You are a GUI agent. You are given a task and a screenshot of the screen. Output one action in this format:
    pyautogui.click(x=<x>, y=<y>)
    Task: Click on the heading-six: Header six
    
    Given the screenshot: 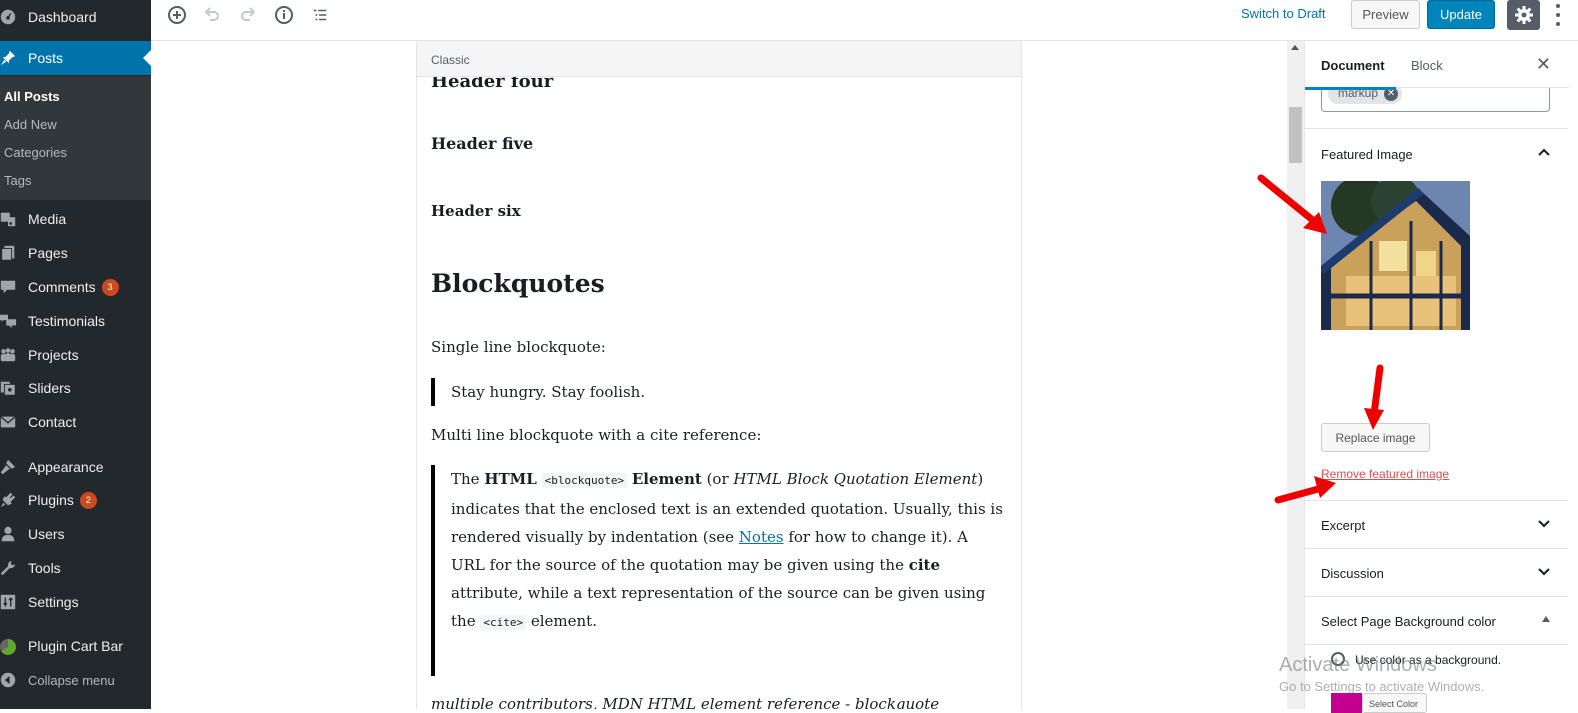 What is the action you would take?
    pyautogui.click(x=476, y=211)
    